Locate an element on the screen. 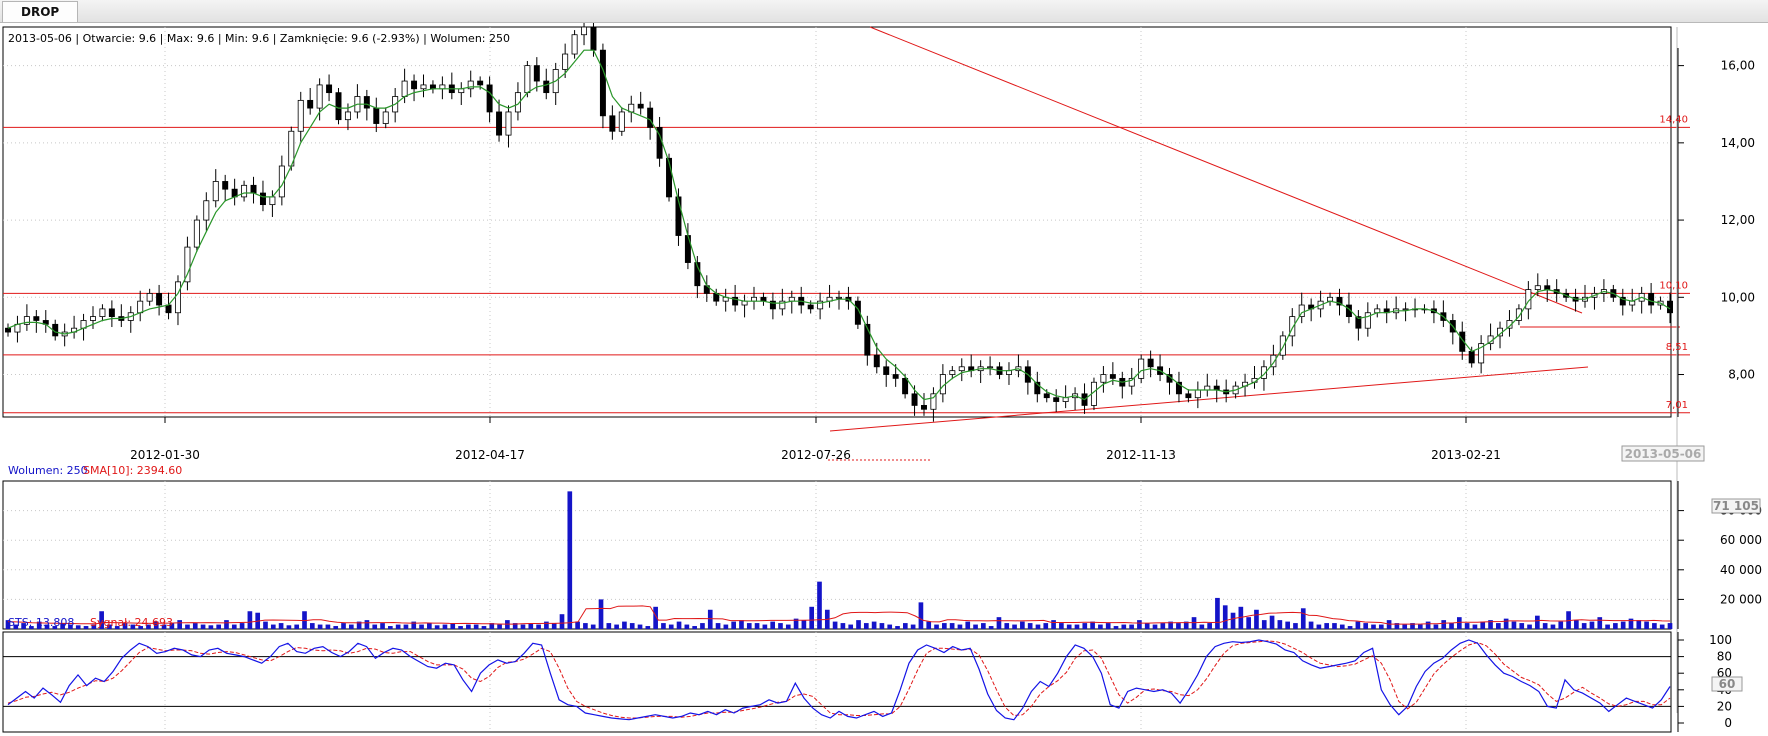  date-tick-label: 2012-01-30 is located at coordinates (165, 455).